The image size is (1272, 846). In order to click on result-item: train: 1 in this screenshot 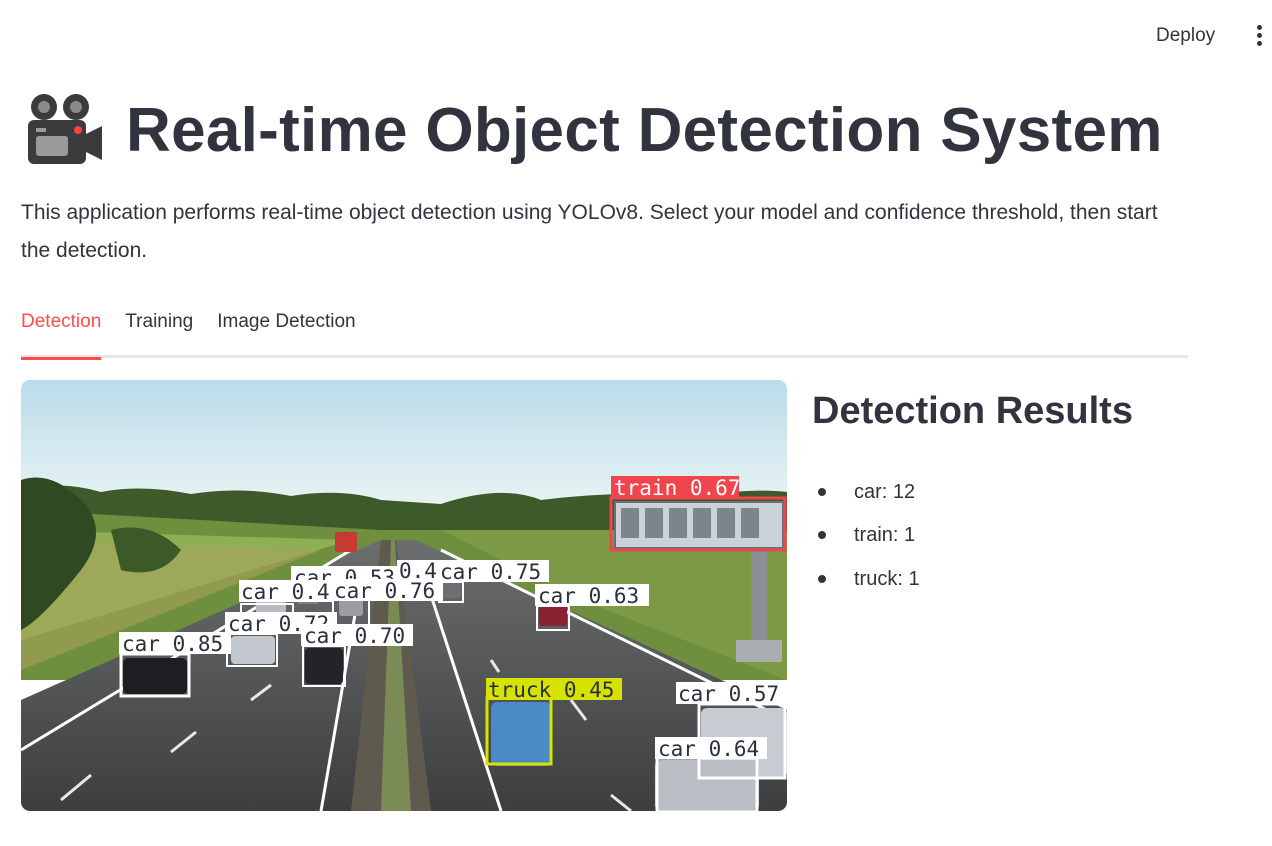, I will do `click(866, 536)`.